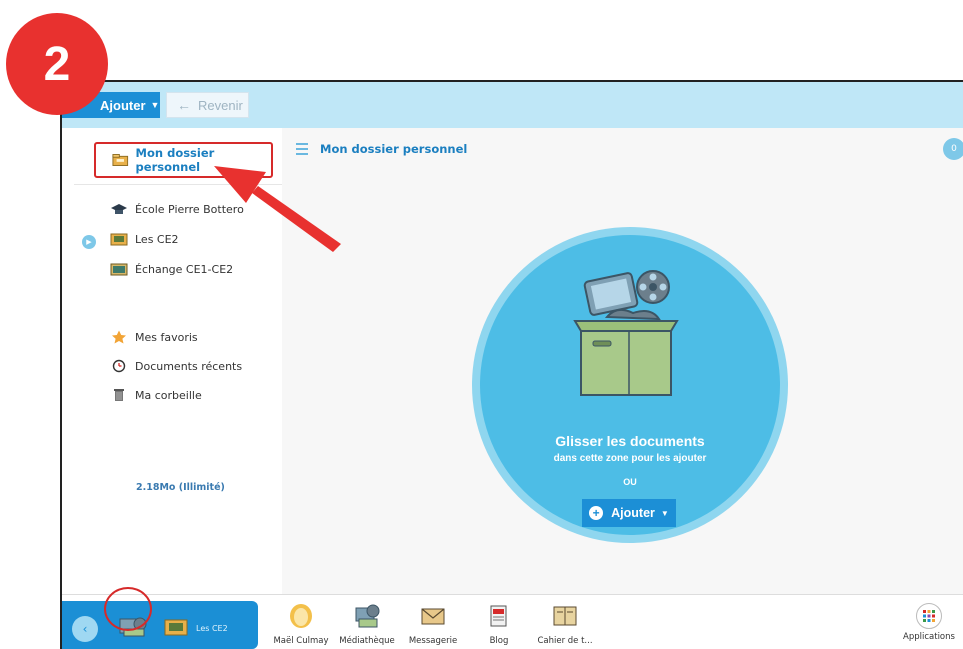 The height and width of the screenshot is (649, 963). Describe the element at coordinates (212, 628) in the screenshot. I see `dock-current-app-label: Les CE2` at that location.